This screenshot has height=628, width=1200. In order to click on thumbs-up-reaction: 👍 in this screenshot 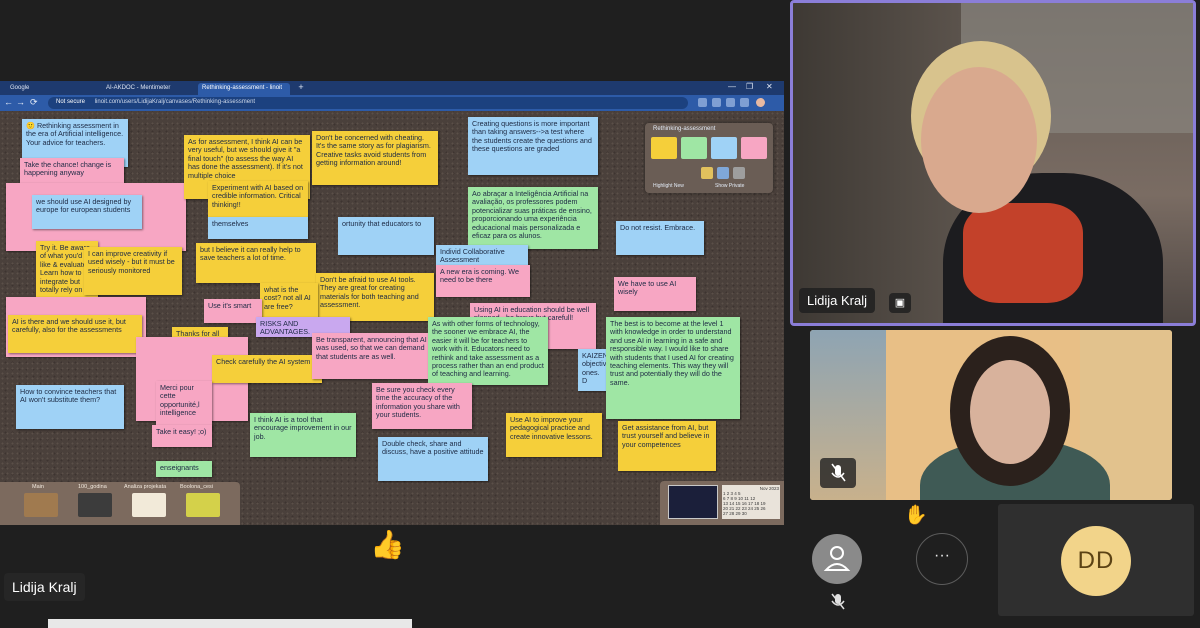, I will do `click(387, 544)`.